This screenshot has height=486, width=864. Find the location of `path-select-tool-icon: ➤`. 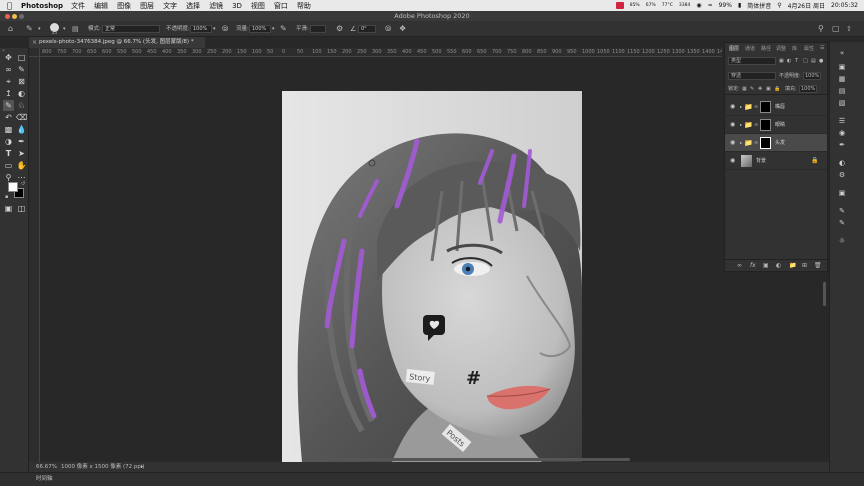

path-select-tool-icon: ➤ is located at coordinates (21, 153).